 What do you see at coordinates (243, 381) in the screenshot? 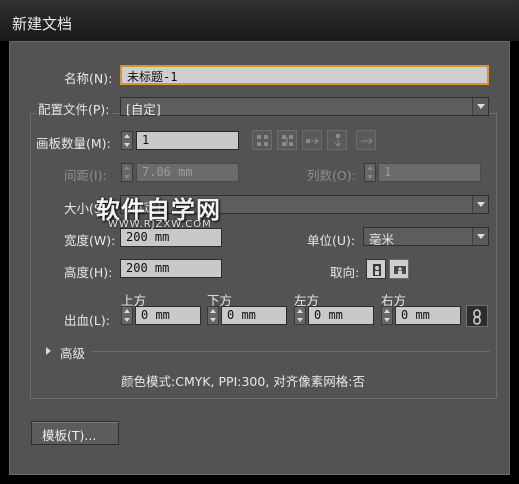
I see `info-text: 颜色模式:CMYK, PPI:300, 对齐像素网格:否` at bounding box center [243, 381].